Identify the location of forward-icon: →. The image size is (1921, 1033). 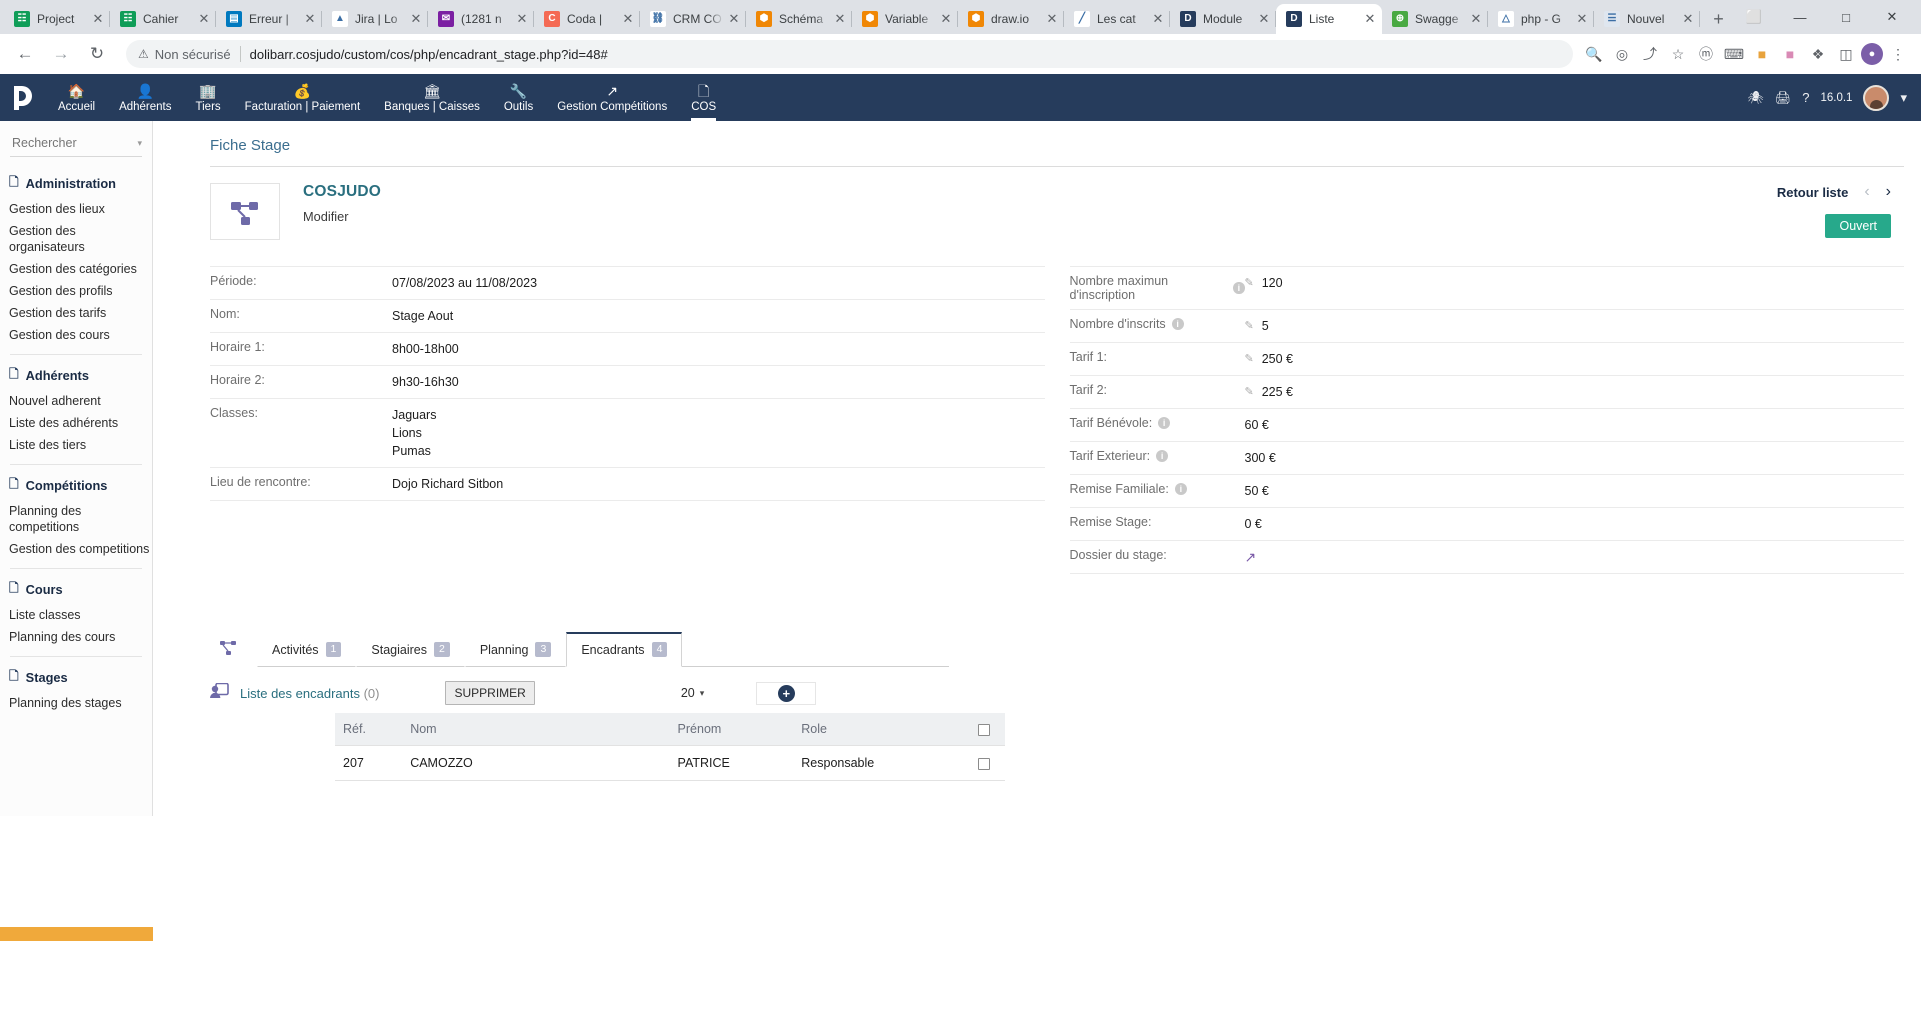
(61, 54).